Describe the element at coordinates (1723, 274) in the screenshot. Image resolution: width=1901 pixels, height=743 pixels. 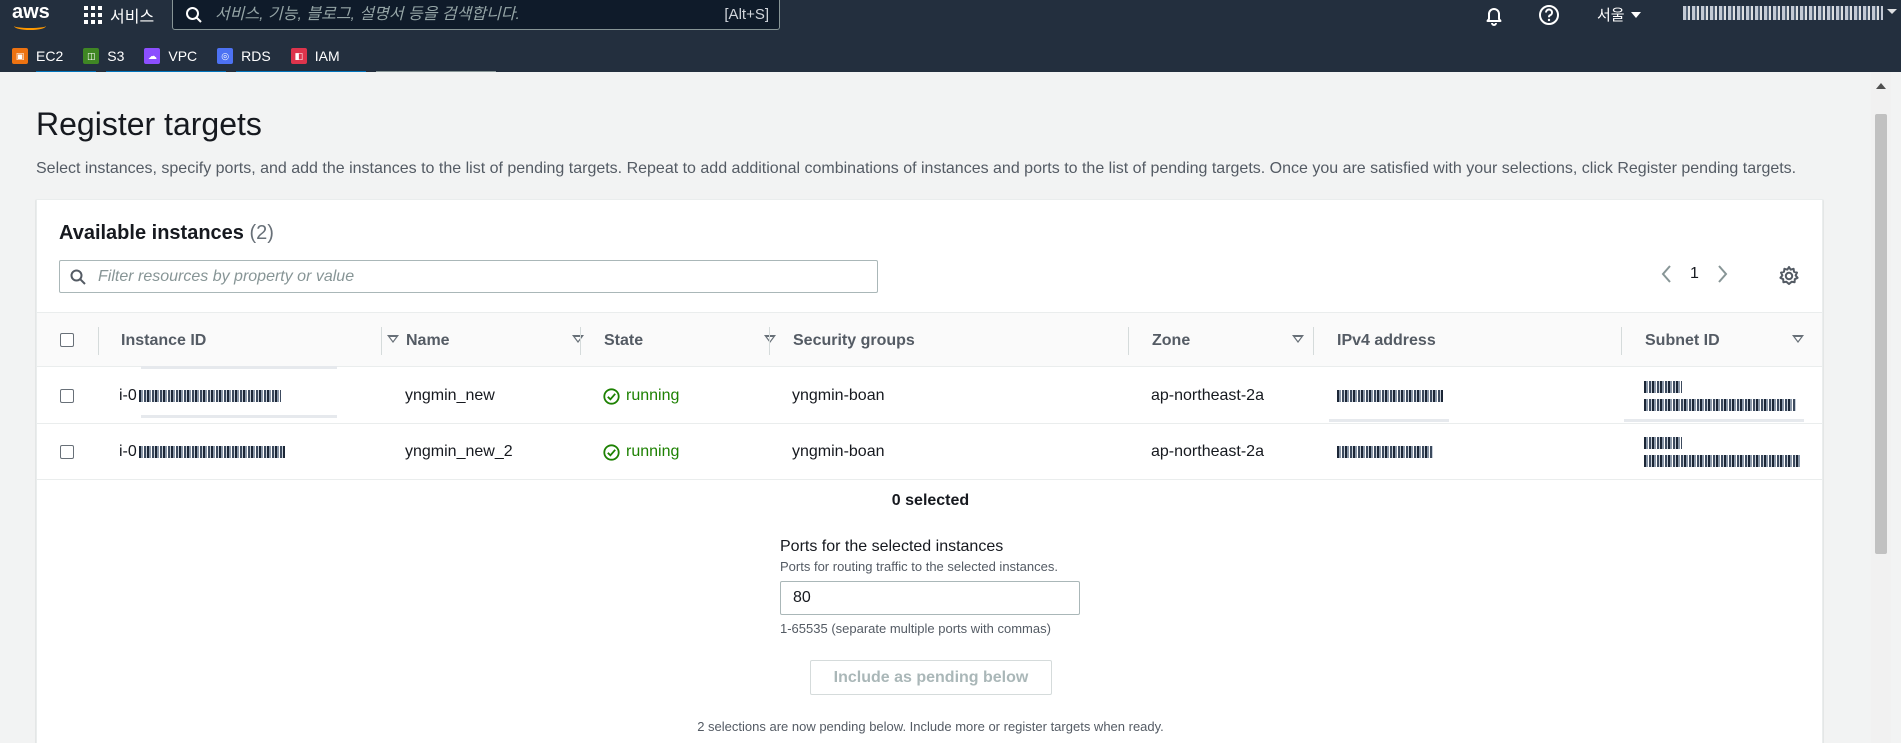
I see `chevron-right-icon` at that location.